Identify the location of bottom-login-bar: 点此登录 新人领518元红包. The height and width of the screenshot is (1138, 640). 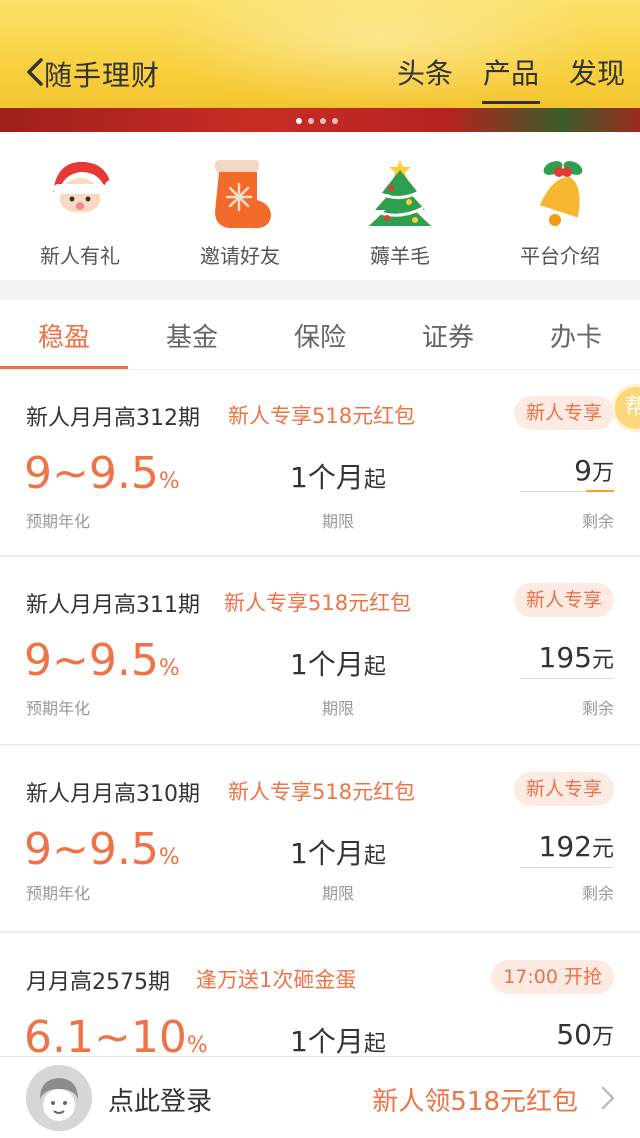
(320, 1097).